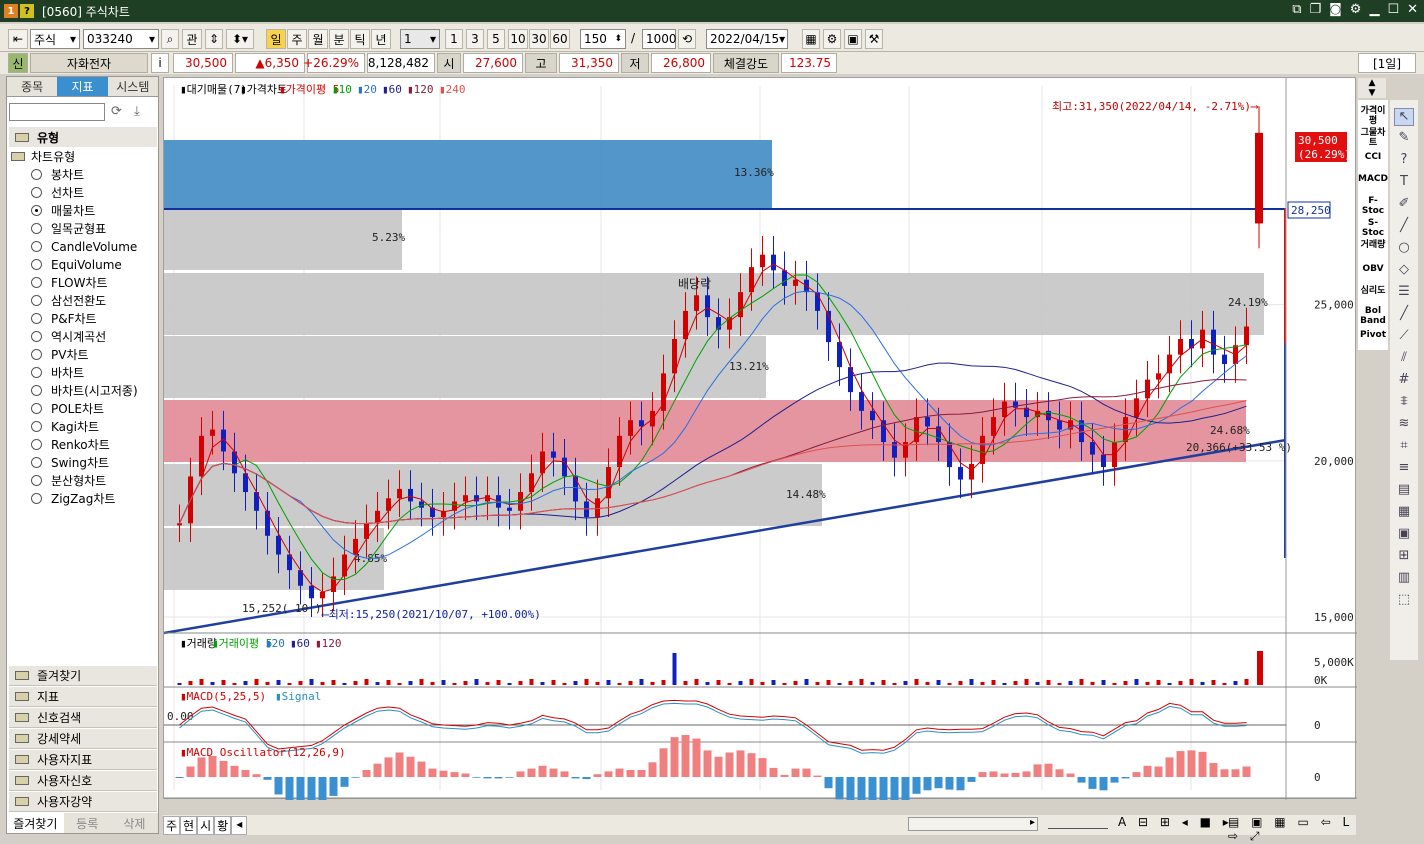 This screenshot has height=844, width=1424. I want to click on info-icon: i, so click(160, 63).